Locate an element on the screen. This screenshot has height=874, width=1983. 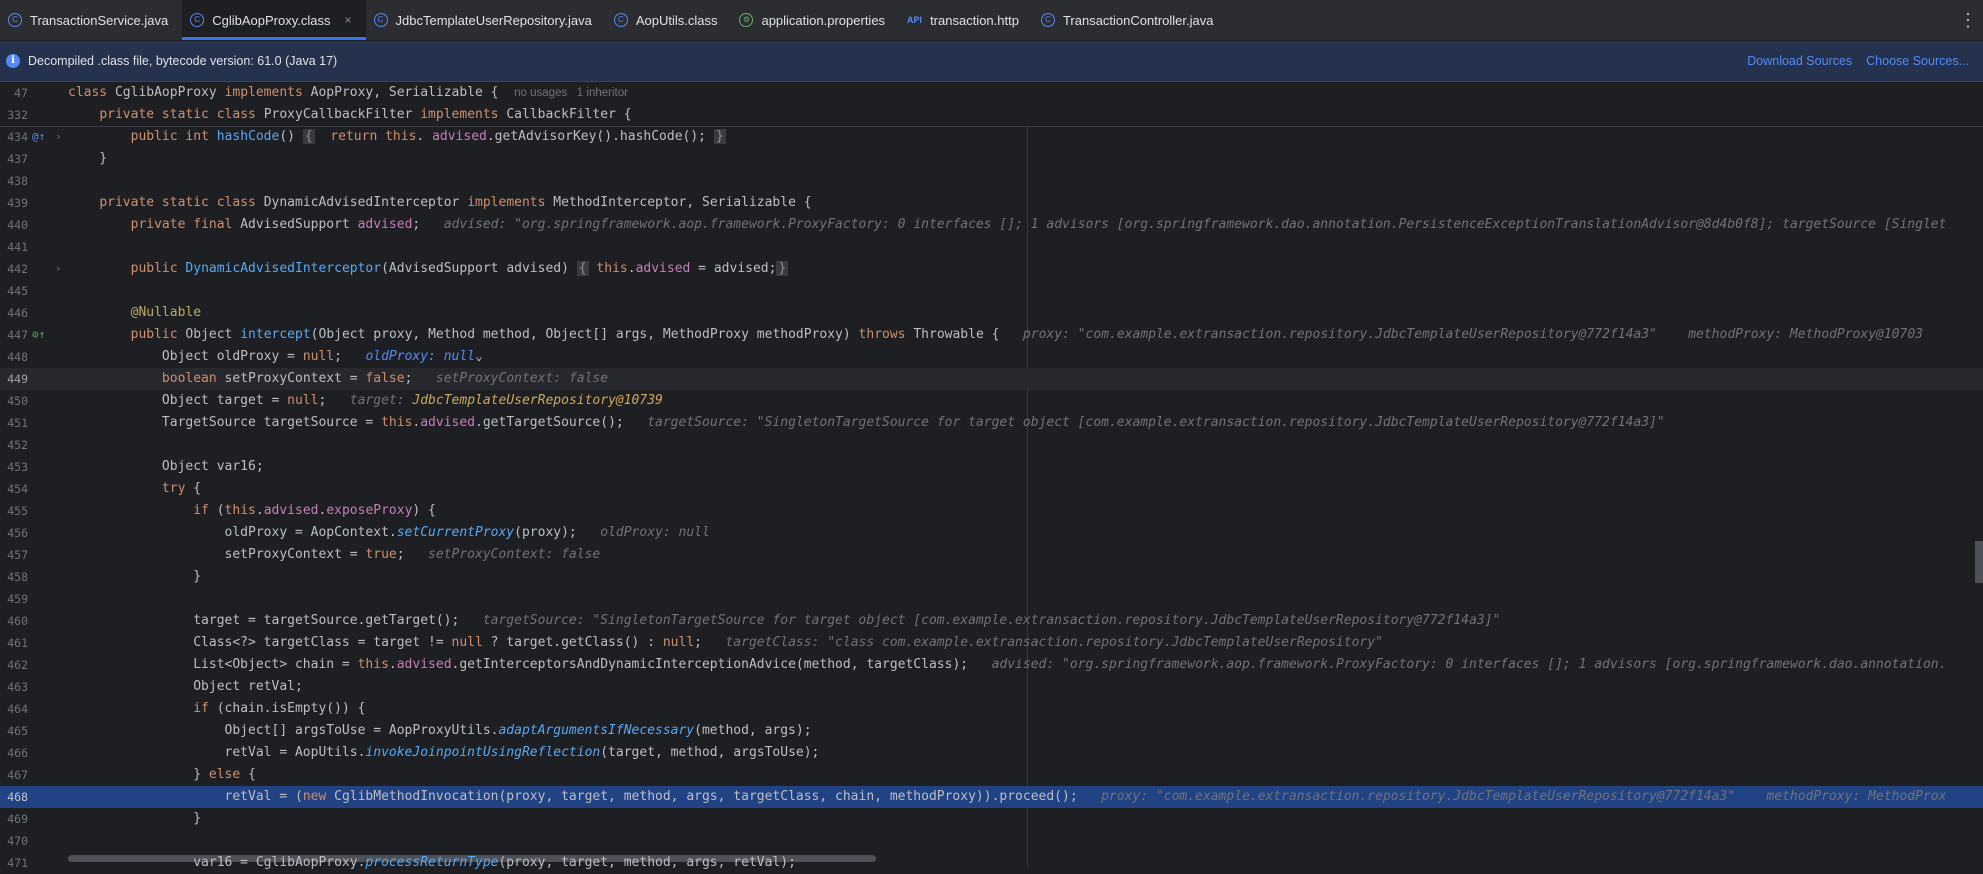
code-line: 441 is located at coordinates (991, 247).